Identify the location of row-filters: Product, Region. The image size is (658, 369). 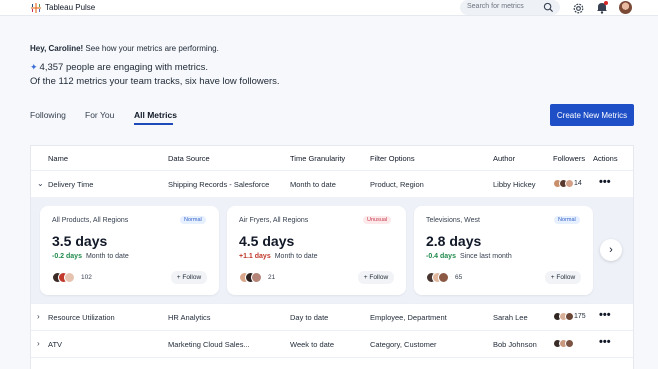
(397, 184).